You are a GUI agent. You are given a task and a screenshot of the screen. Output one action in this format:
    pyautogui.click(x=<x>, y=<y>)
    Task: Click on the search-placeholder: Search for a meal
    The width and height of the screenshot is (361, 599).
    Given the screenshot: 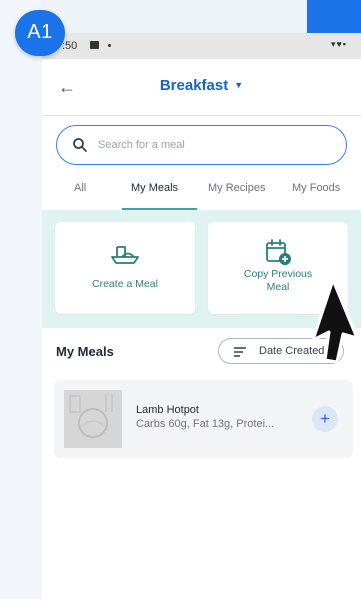 What is the action you would take?
    pyautogui.click(x=141, y=145)
    